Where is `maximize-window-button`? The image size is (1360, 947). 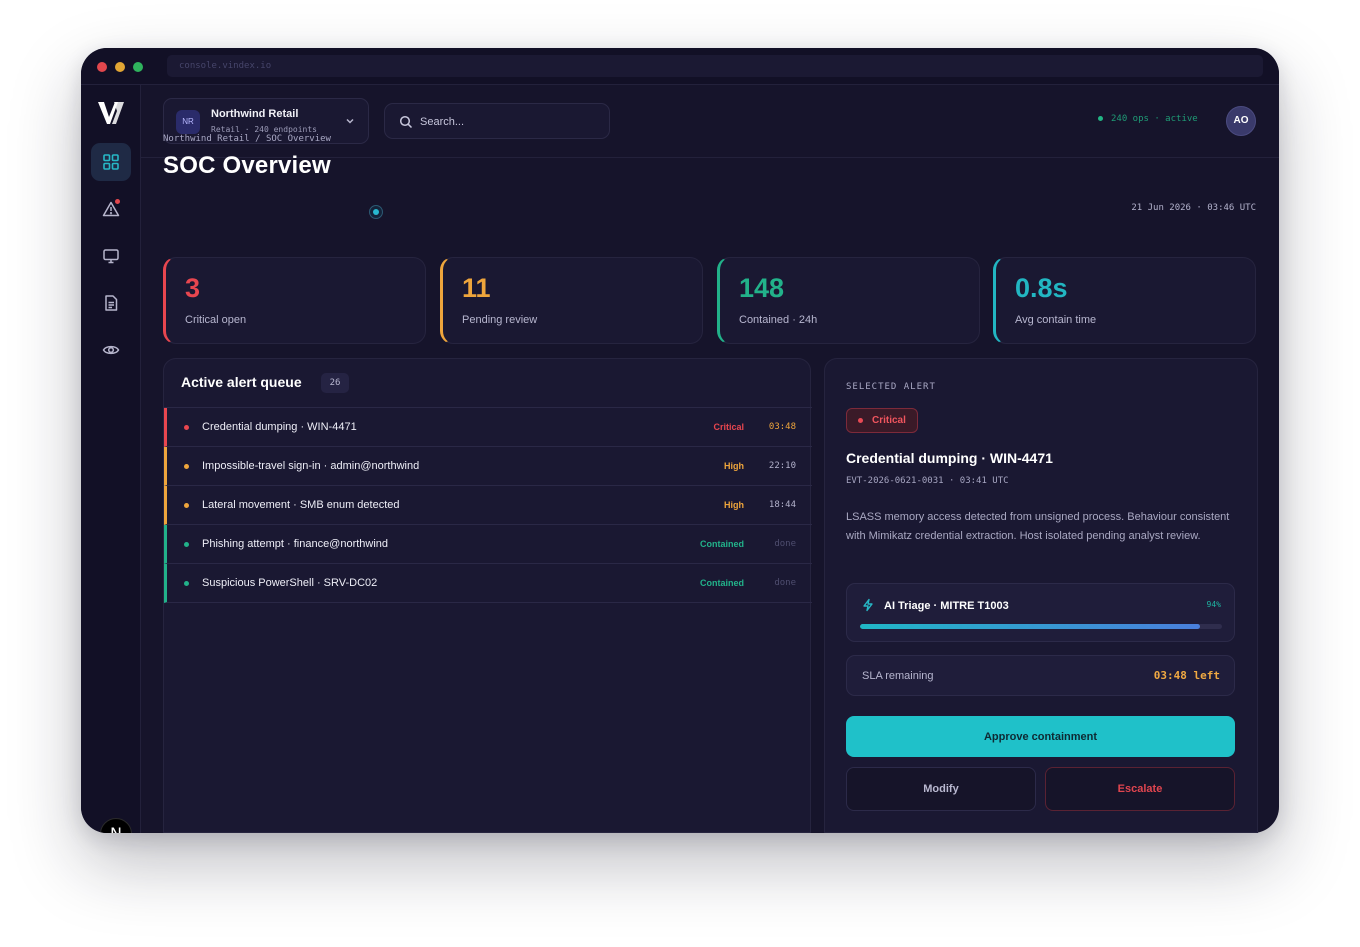
maximize-window-button is located at coordinates (138, 67).